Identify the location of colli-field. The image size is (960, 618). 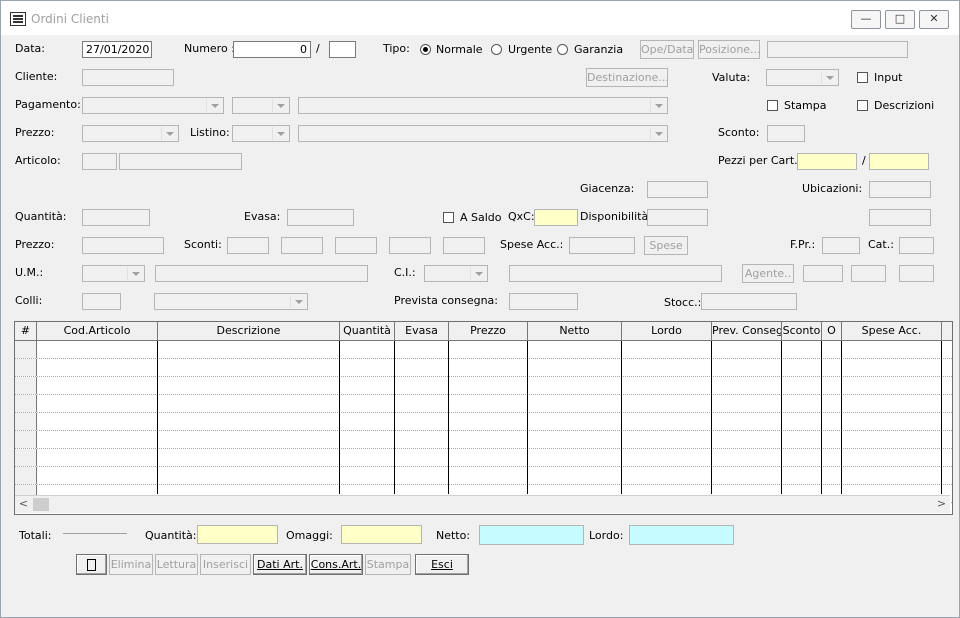
(101, 301).